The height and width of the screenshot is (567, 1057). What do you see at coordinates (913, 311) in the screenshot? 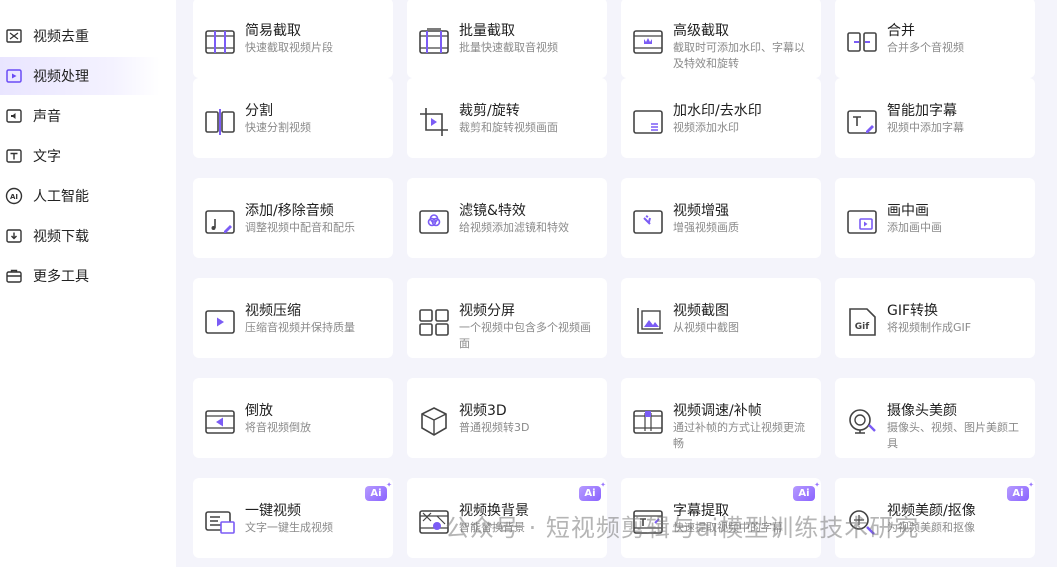
I see `tool-title: GIF转换` at bounding box center [913, 311].